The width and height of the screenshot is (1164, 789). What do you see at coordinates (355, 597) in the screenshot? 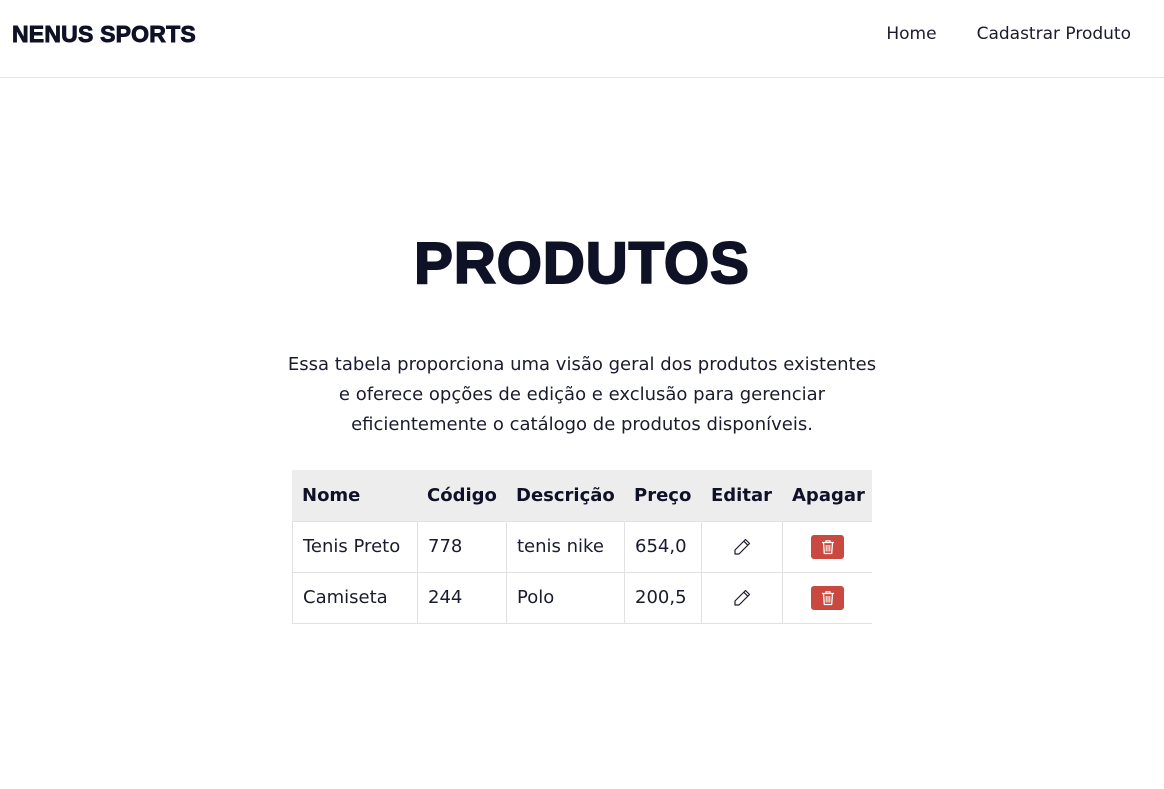
I see `cell-nome: Camiseta` at bounding box center [355, 597].